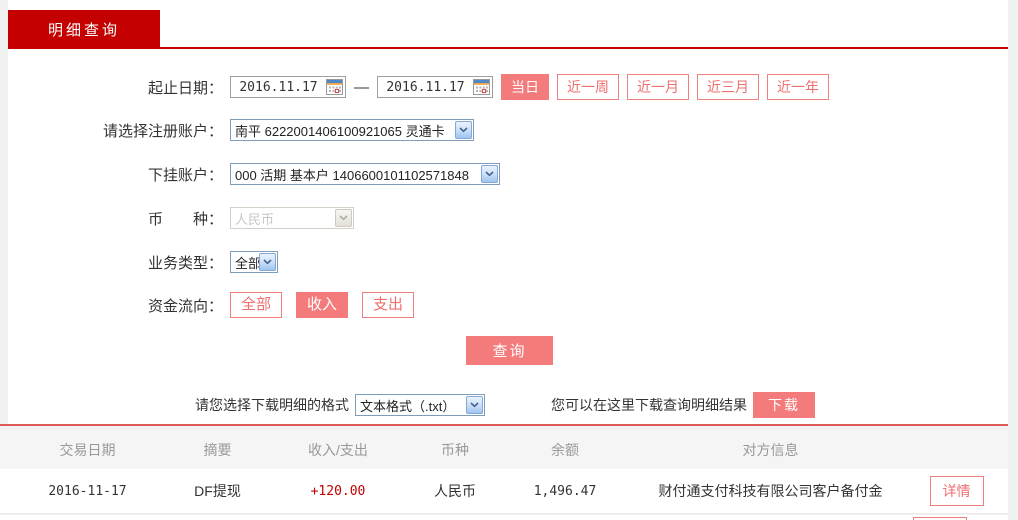 The height and width of the screenshot is (520, 1018). What do you see at coordinates (956, 491) in the screenshot?
I see `detail-button: 详情` at bounding box center [956, 491].